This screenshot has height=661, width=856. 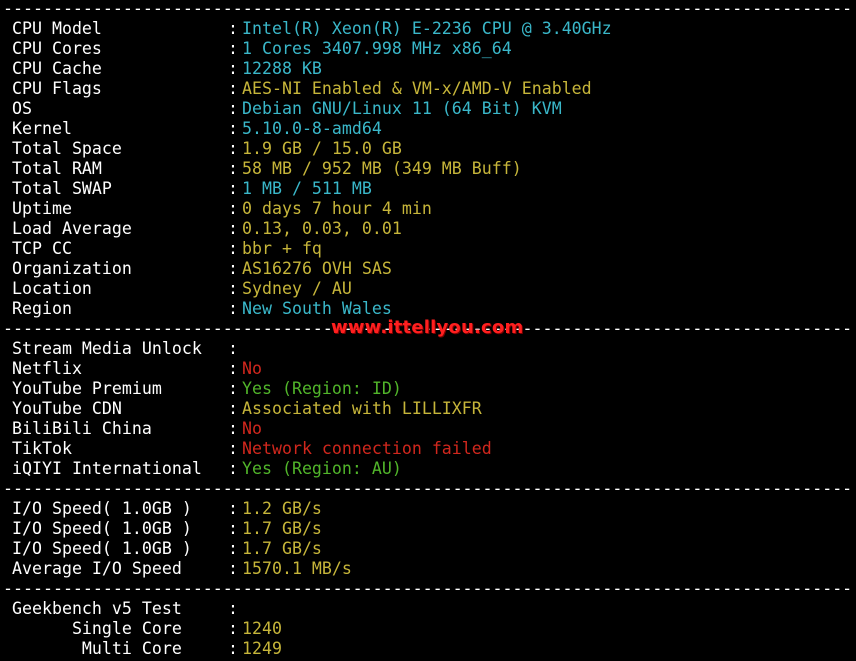 I want to click on info-row-label: OS, so click(x=22, y=108).